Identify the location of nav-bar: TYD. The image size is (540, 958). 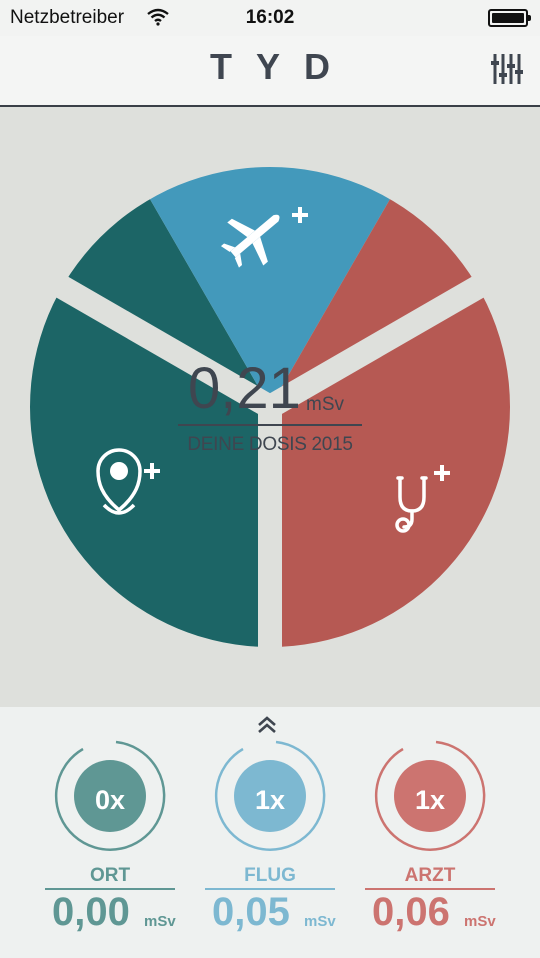
(270, 70).